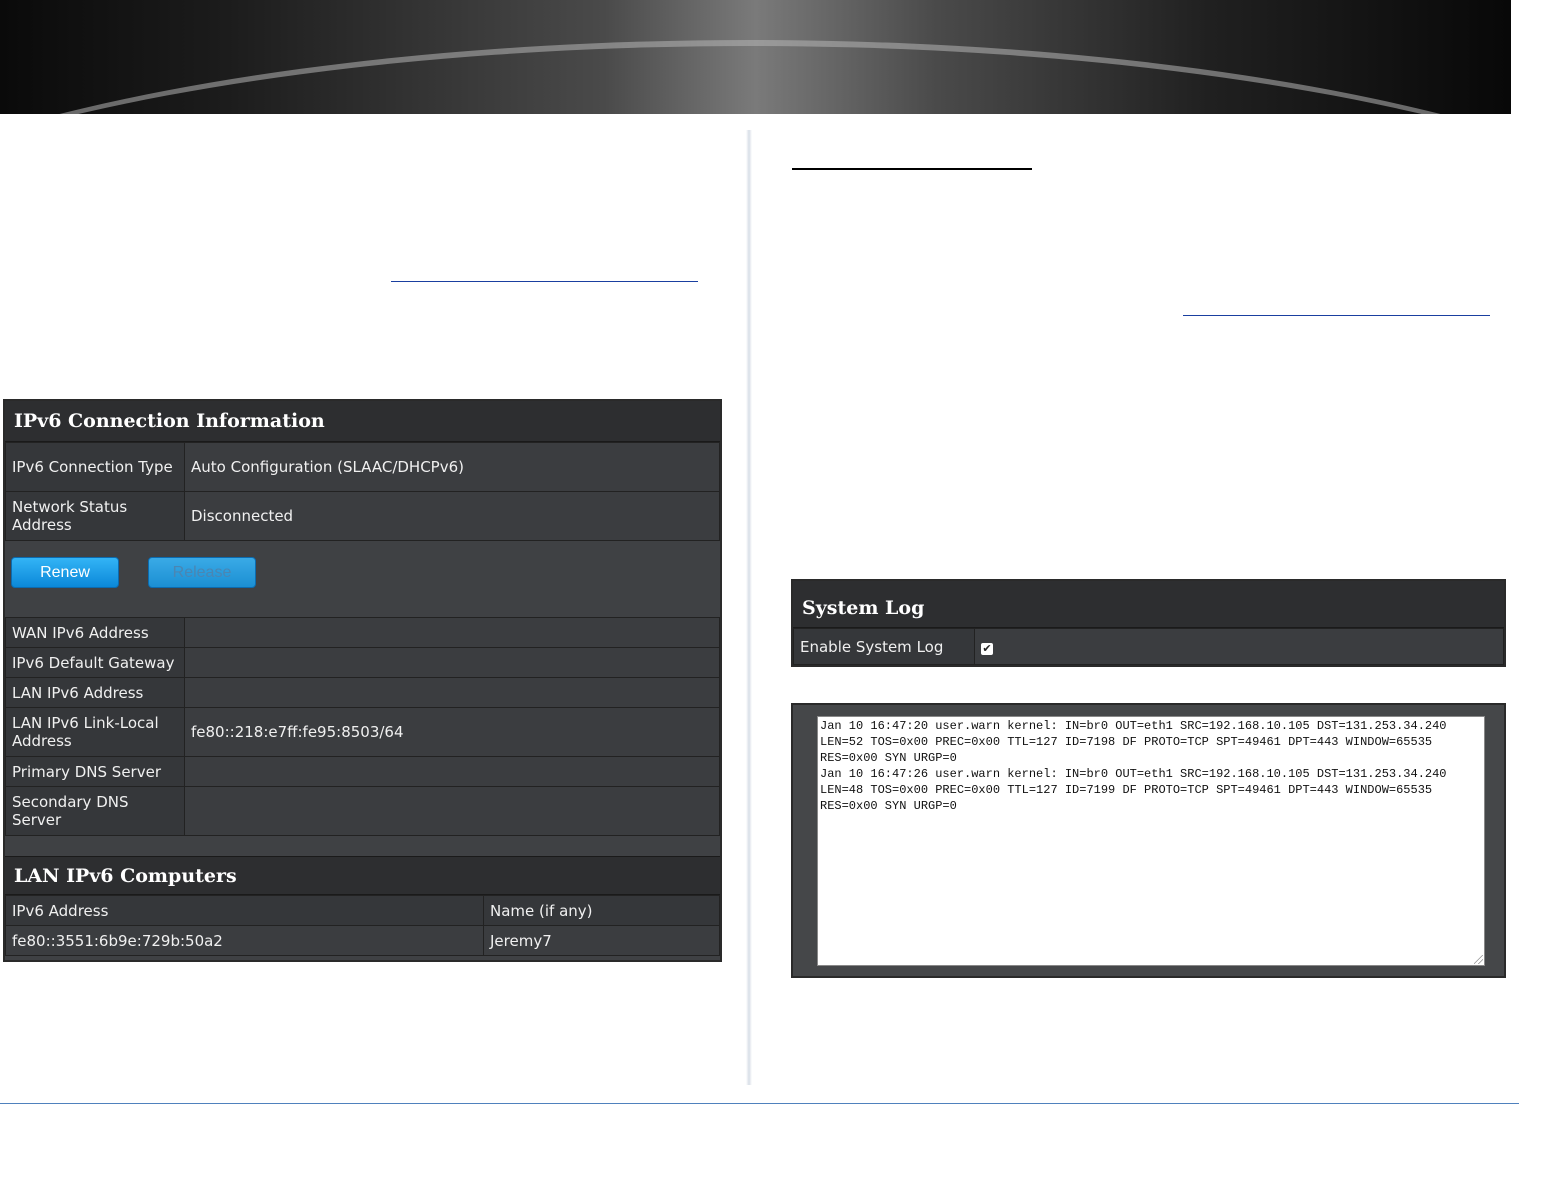 This screenshot has width=1548, height=1201. What do you see at coordinates (912, 169) in the screenshot?
I see `section-heading-underline` at bounding box center [912, 169].